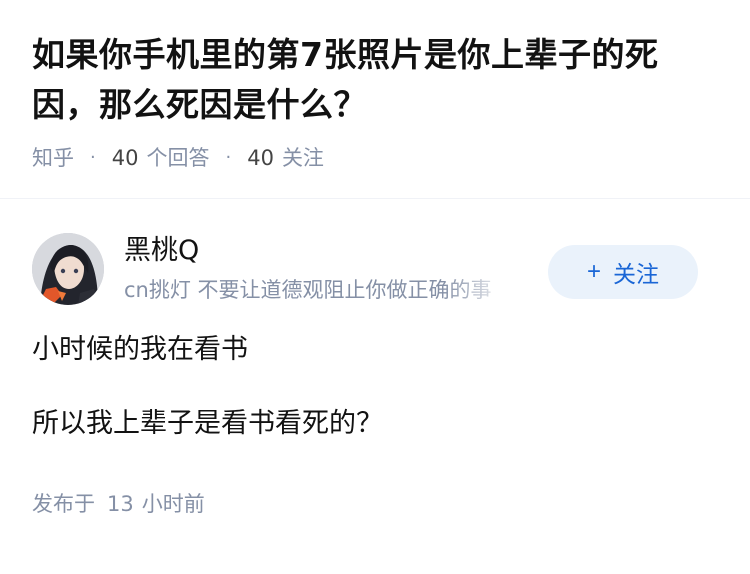  I want to click on answer-count-link: 40 个回答, so click(161, 157).